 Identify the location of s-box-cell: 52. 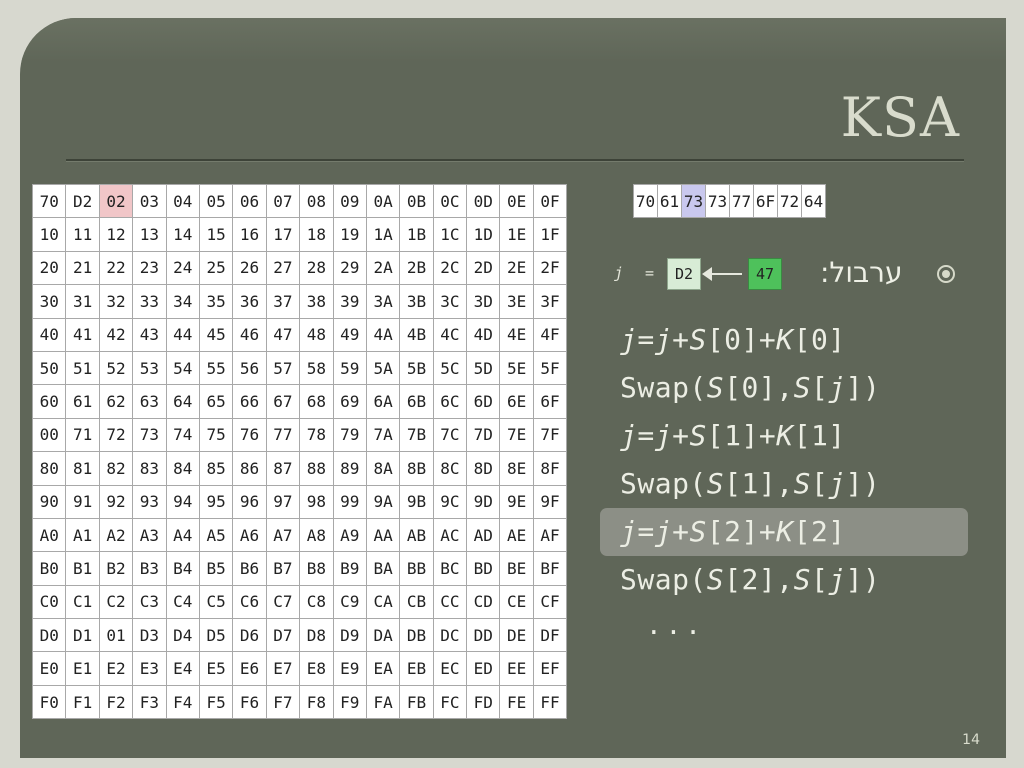
(116, 368).